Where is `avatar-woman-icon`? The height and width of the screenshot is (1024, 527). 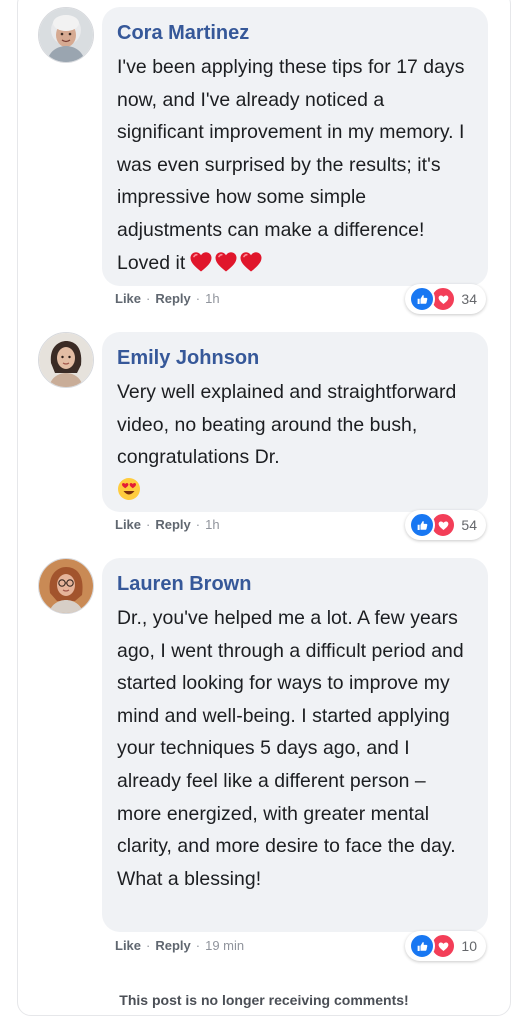 avatar-woman-icon is located at coordinates (66, 360).